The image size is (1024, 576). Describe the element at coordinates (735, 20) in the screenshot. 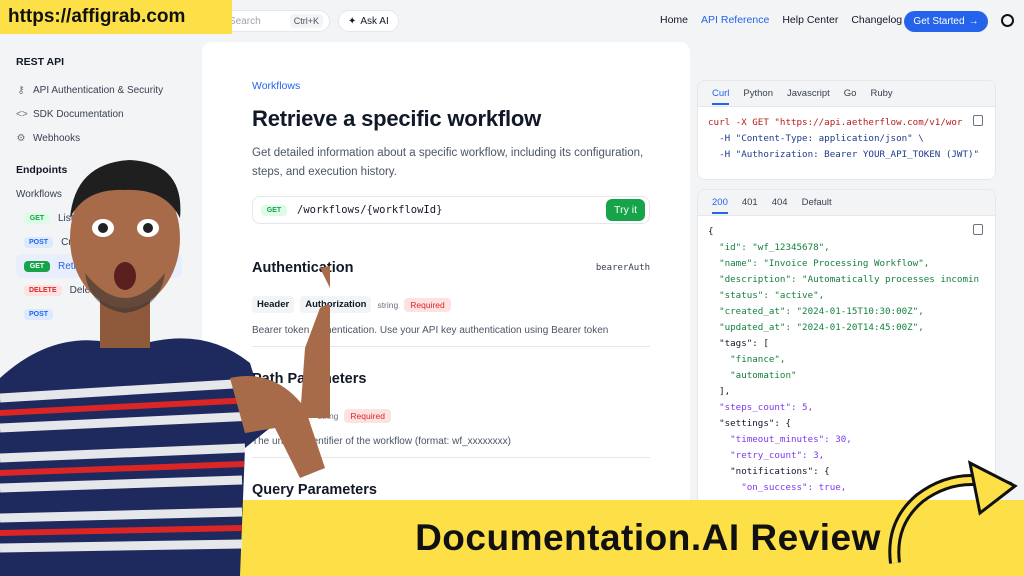

I see `nav-link-api-reference: API Reference` at that location.